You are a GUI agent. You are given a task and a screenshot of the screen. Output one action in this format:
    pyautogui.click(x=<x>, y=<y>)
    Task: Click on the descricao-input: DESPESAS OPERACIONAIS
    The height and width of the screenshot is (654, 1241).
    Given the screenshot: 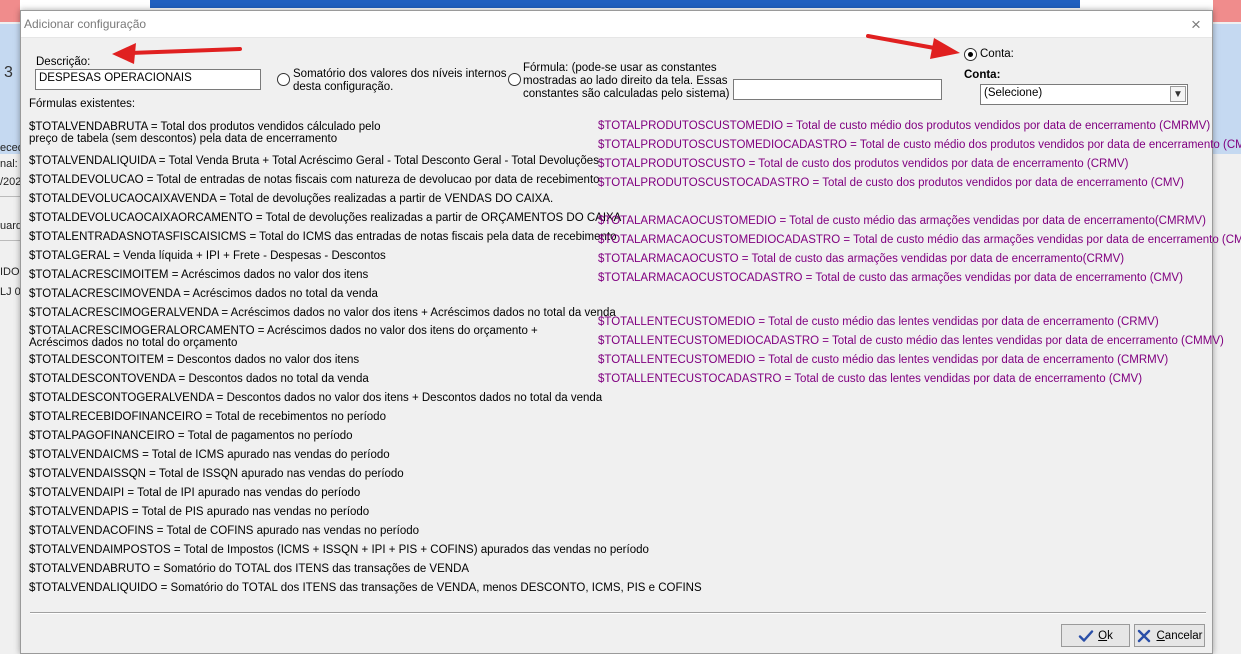 What is the action you would take?
    pyautogui.click(x=148, y=79)
    